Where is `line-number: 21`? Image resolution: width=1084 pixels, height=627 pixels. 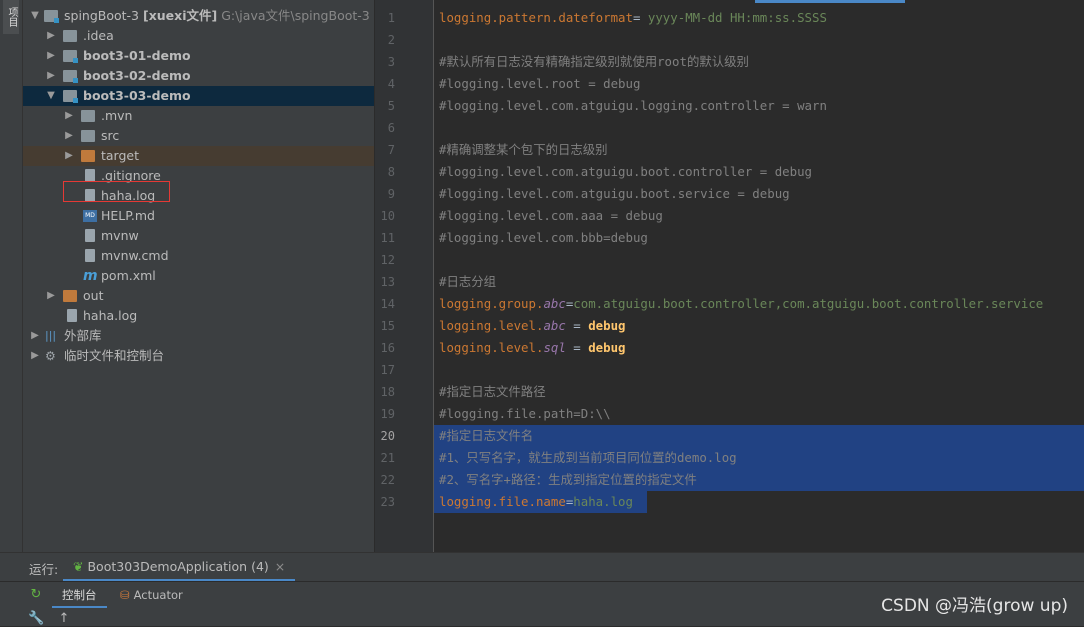 line-number: 21 is located at coordinates (387, 458).